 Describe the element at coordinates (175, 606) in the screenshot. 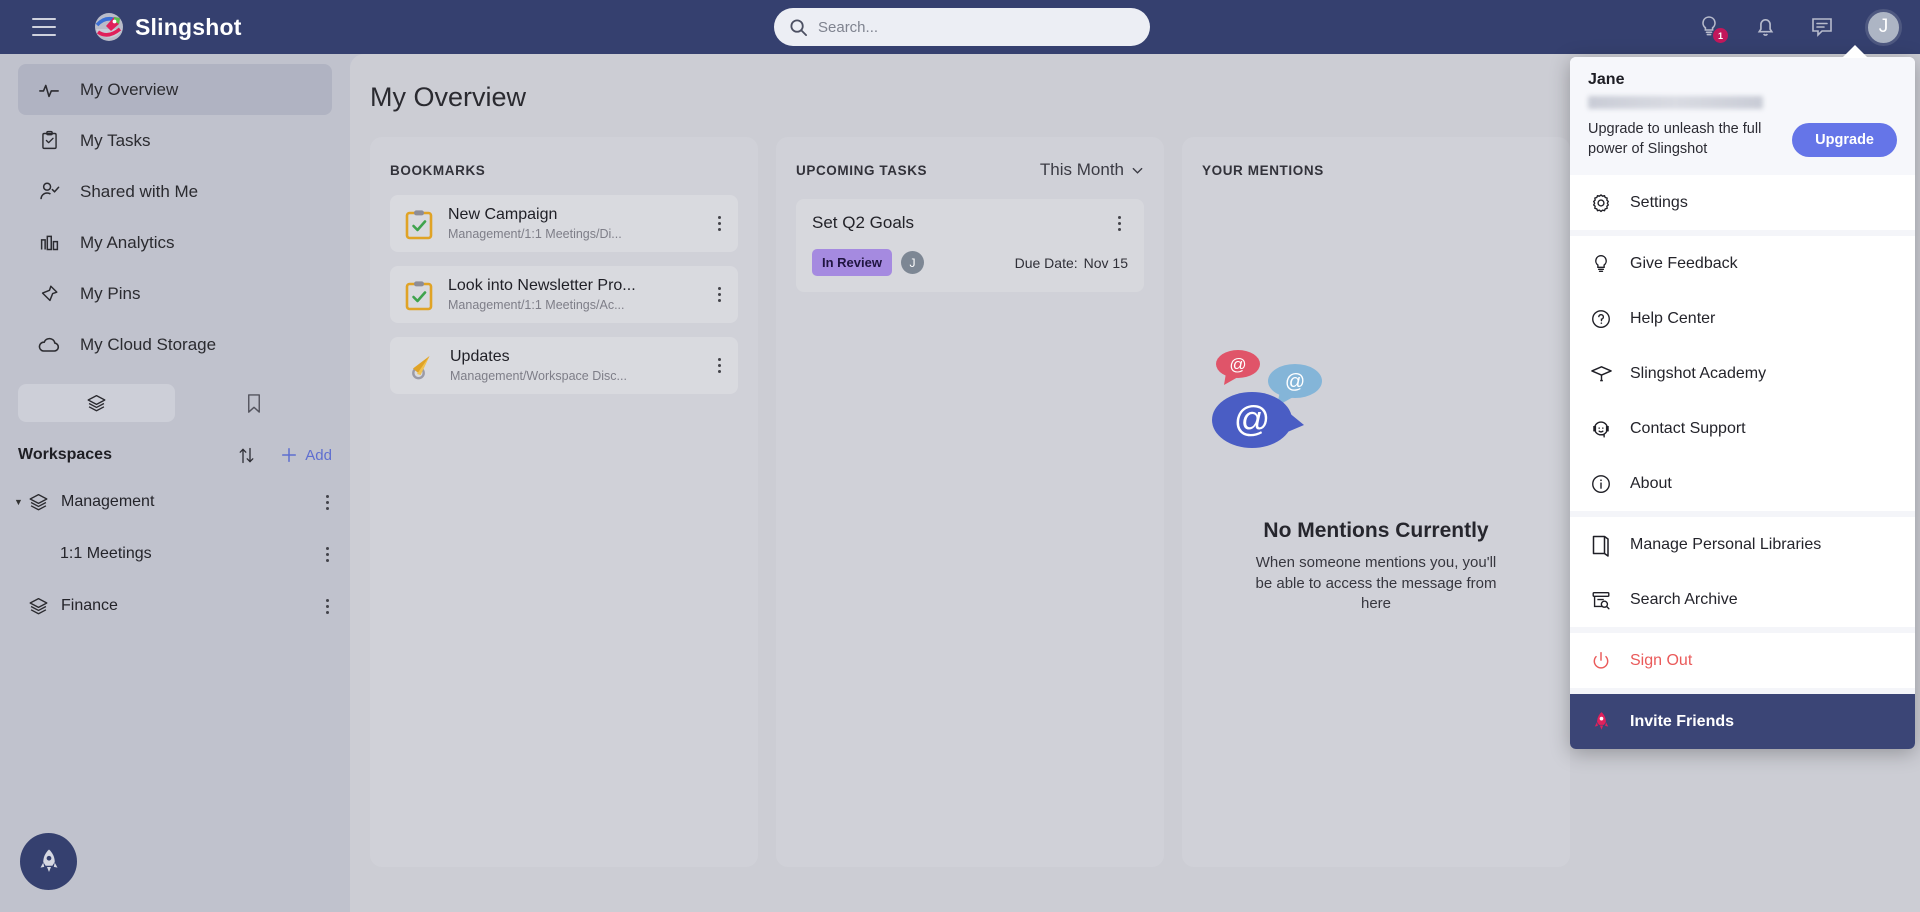

I see `workspace-finance: Finance` at that location.